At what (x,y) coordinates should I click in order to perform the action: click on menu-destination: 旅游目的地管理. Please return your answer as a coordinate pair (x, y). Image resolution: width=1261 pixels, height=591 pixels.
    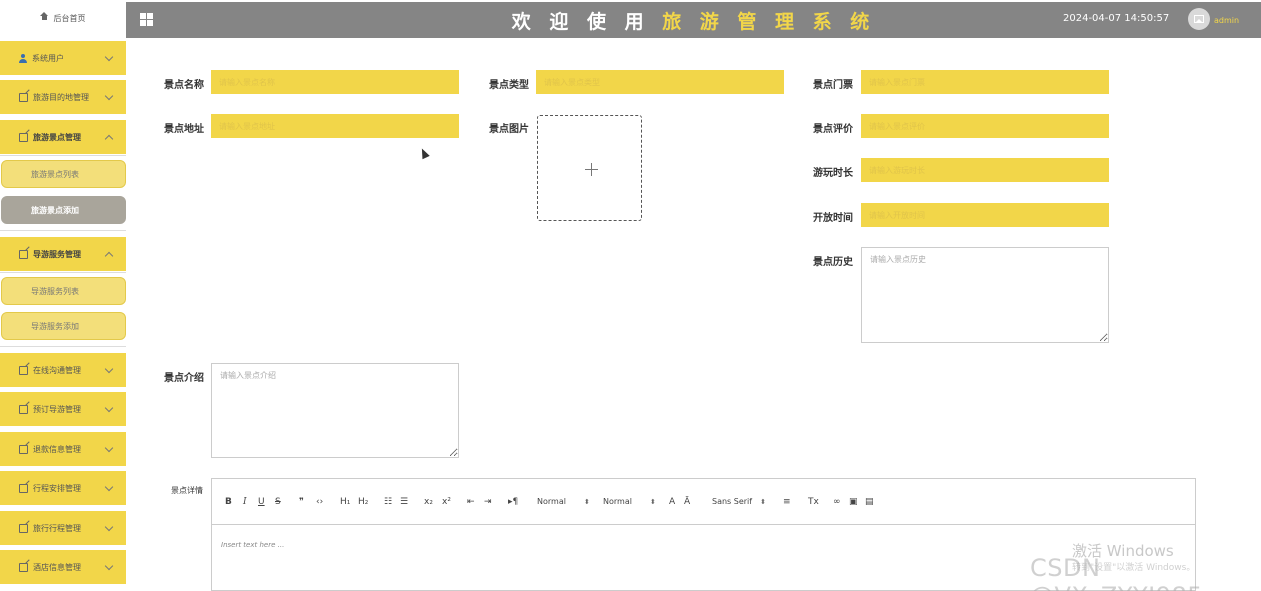
    Looking at the image, I should click on (63, 97).